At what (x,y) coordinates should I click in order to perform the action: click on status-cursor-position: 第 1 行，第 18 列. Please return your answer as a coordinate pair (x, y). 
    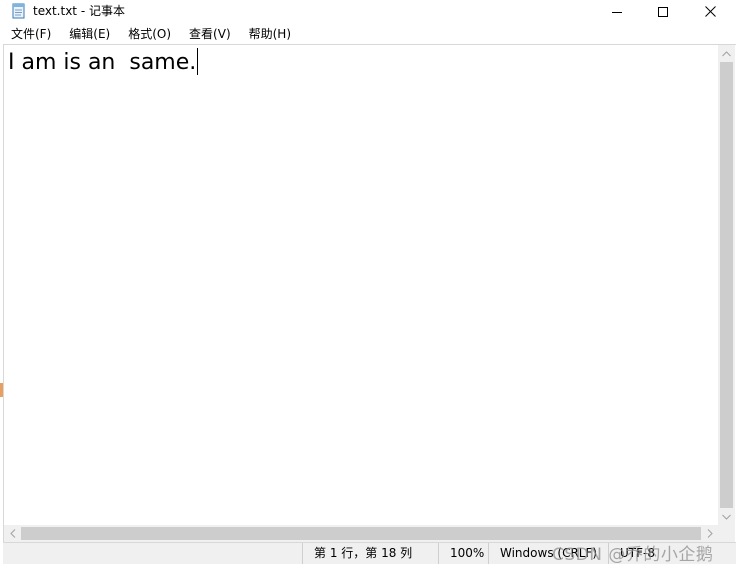
    Looking at the image, I should click on (370, 553).